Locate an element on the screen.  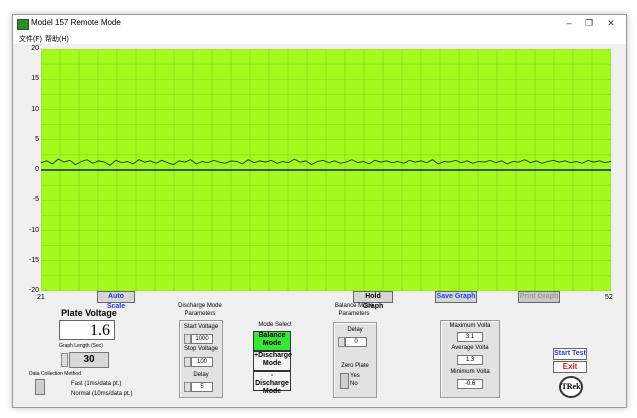
normal-mode-label: Normal (10ms/data pt.) is located at coordinates (102, 394).